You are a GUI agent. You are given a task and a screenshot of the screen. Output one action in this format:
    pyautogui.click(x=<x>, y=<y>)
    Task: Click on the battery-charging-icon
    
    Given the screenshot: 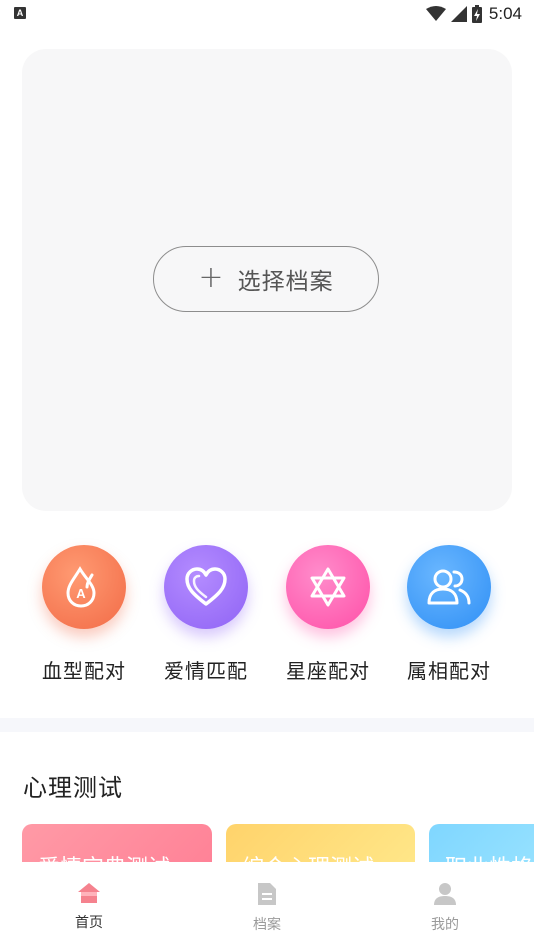 What is the action you would take?
    pyautogui.click(x=476, y=14)
    